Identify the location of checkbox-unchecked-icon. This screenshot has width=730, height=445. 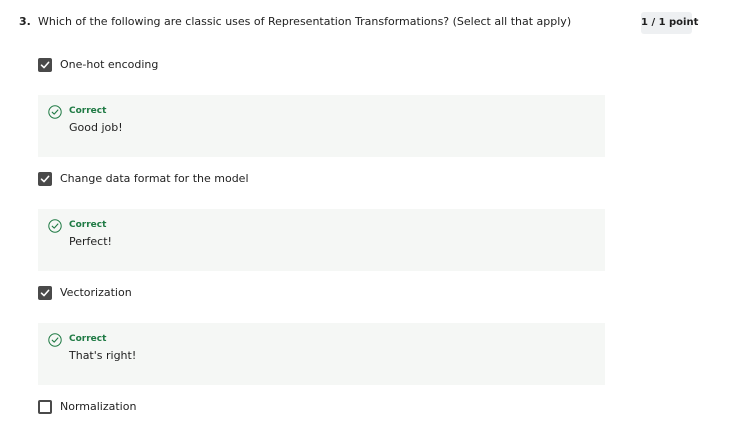
(45, 407).